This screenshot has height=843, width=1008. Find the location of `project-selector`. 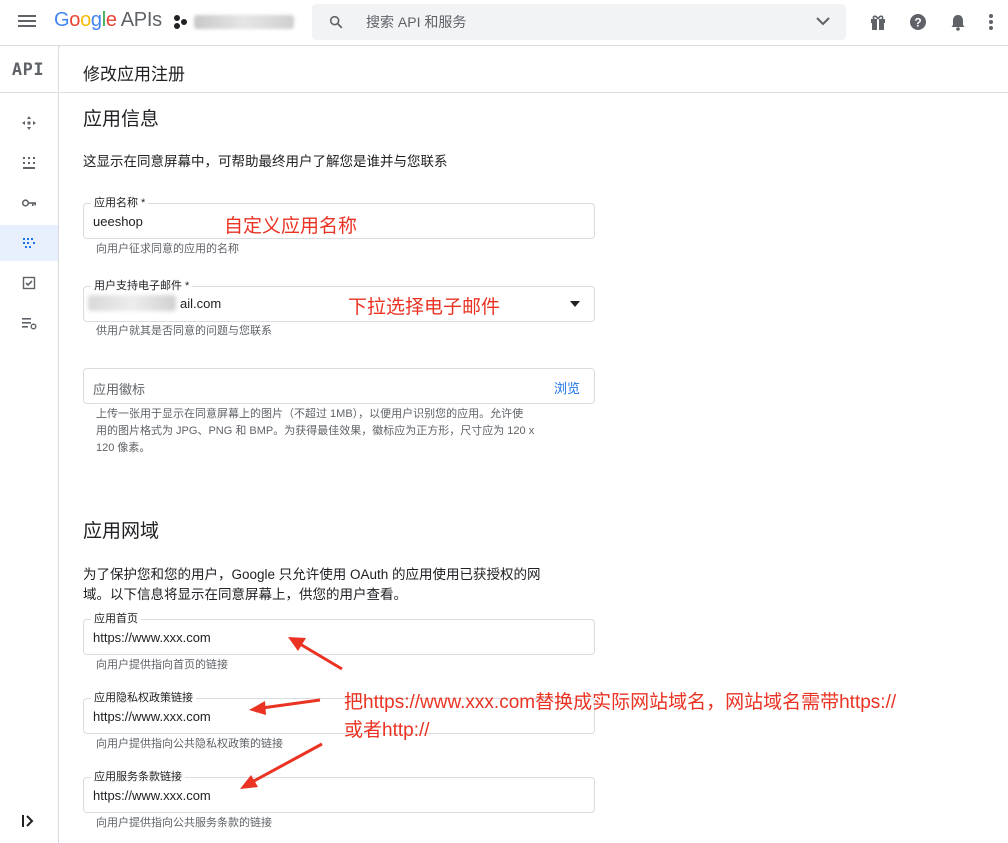

project-selector is located at coordinates (239, 22).